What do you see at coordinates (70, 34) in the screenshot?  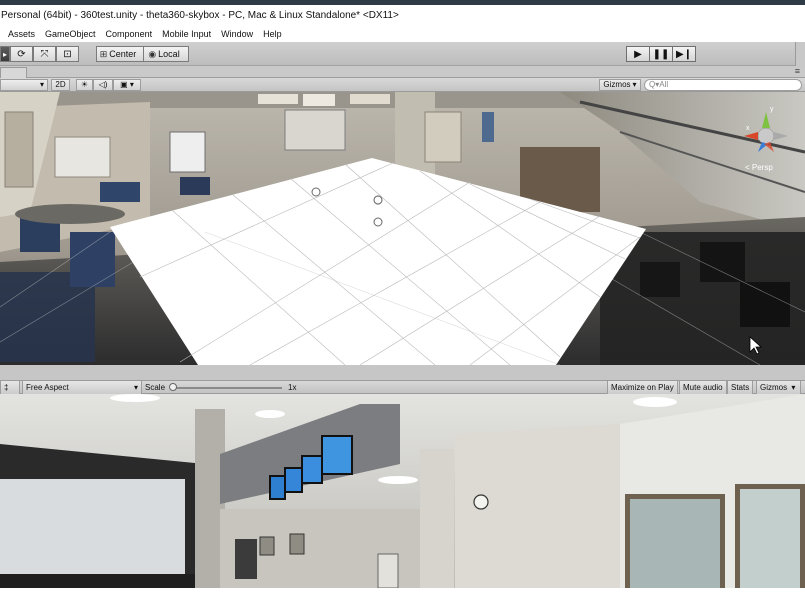 I see `menu-gameobject: GameObject` at bounding box center [70, 34].